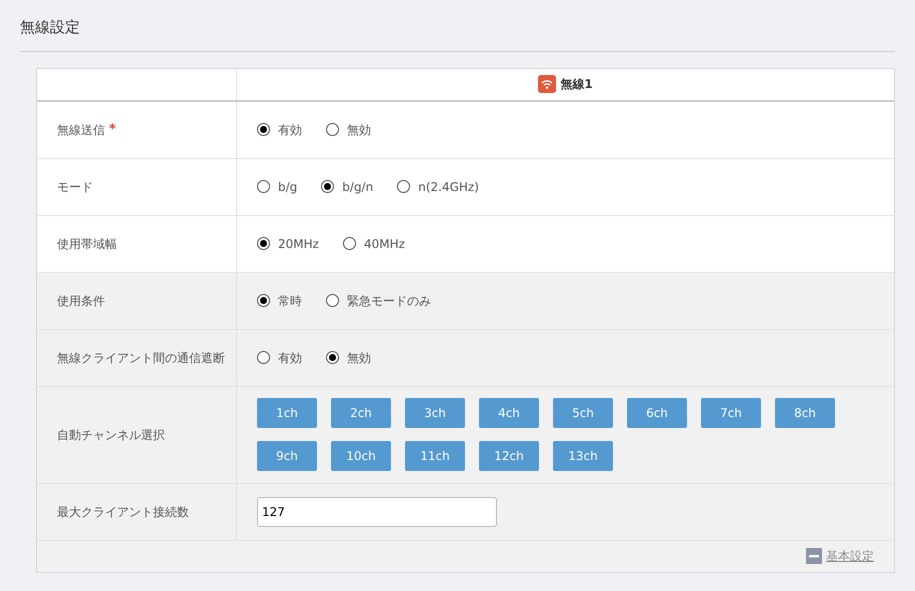 The width and height of the screenshot is (915, 591). I want to click on option-label: 40MHz, so click(384, 244).